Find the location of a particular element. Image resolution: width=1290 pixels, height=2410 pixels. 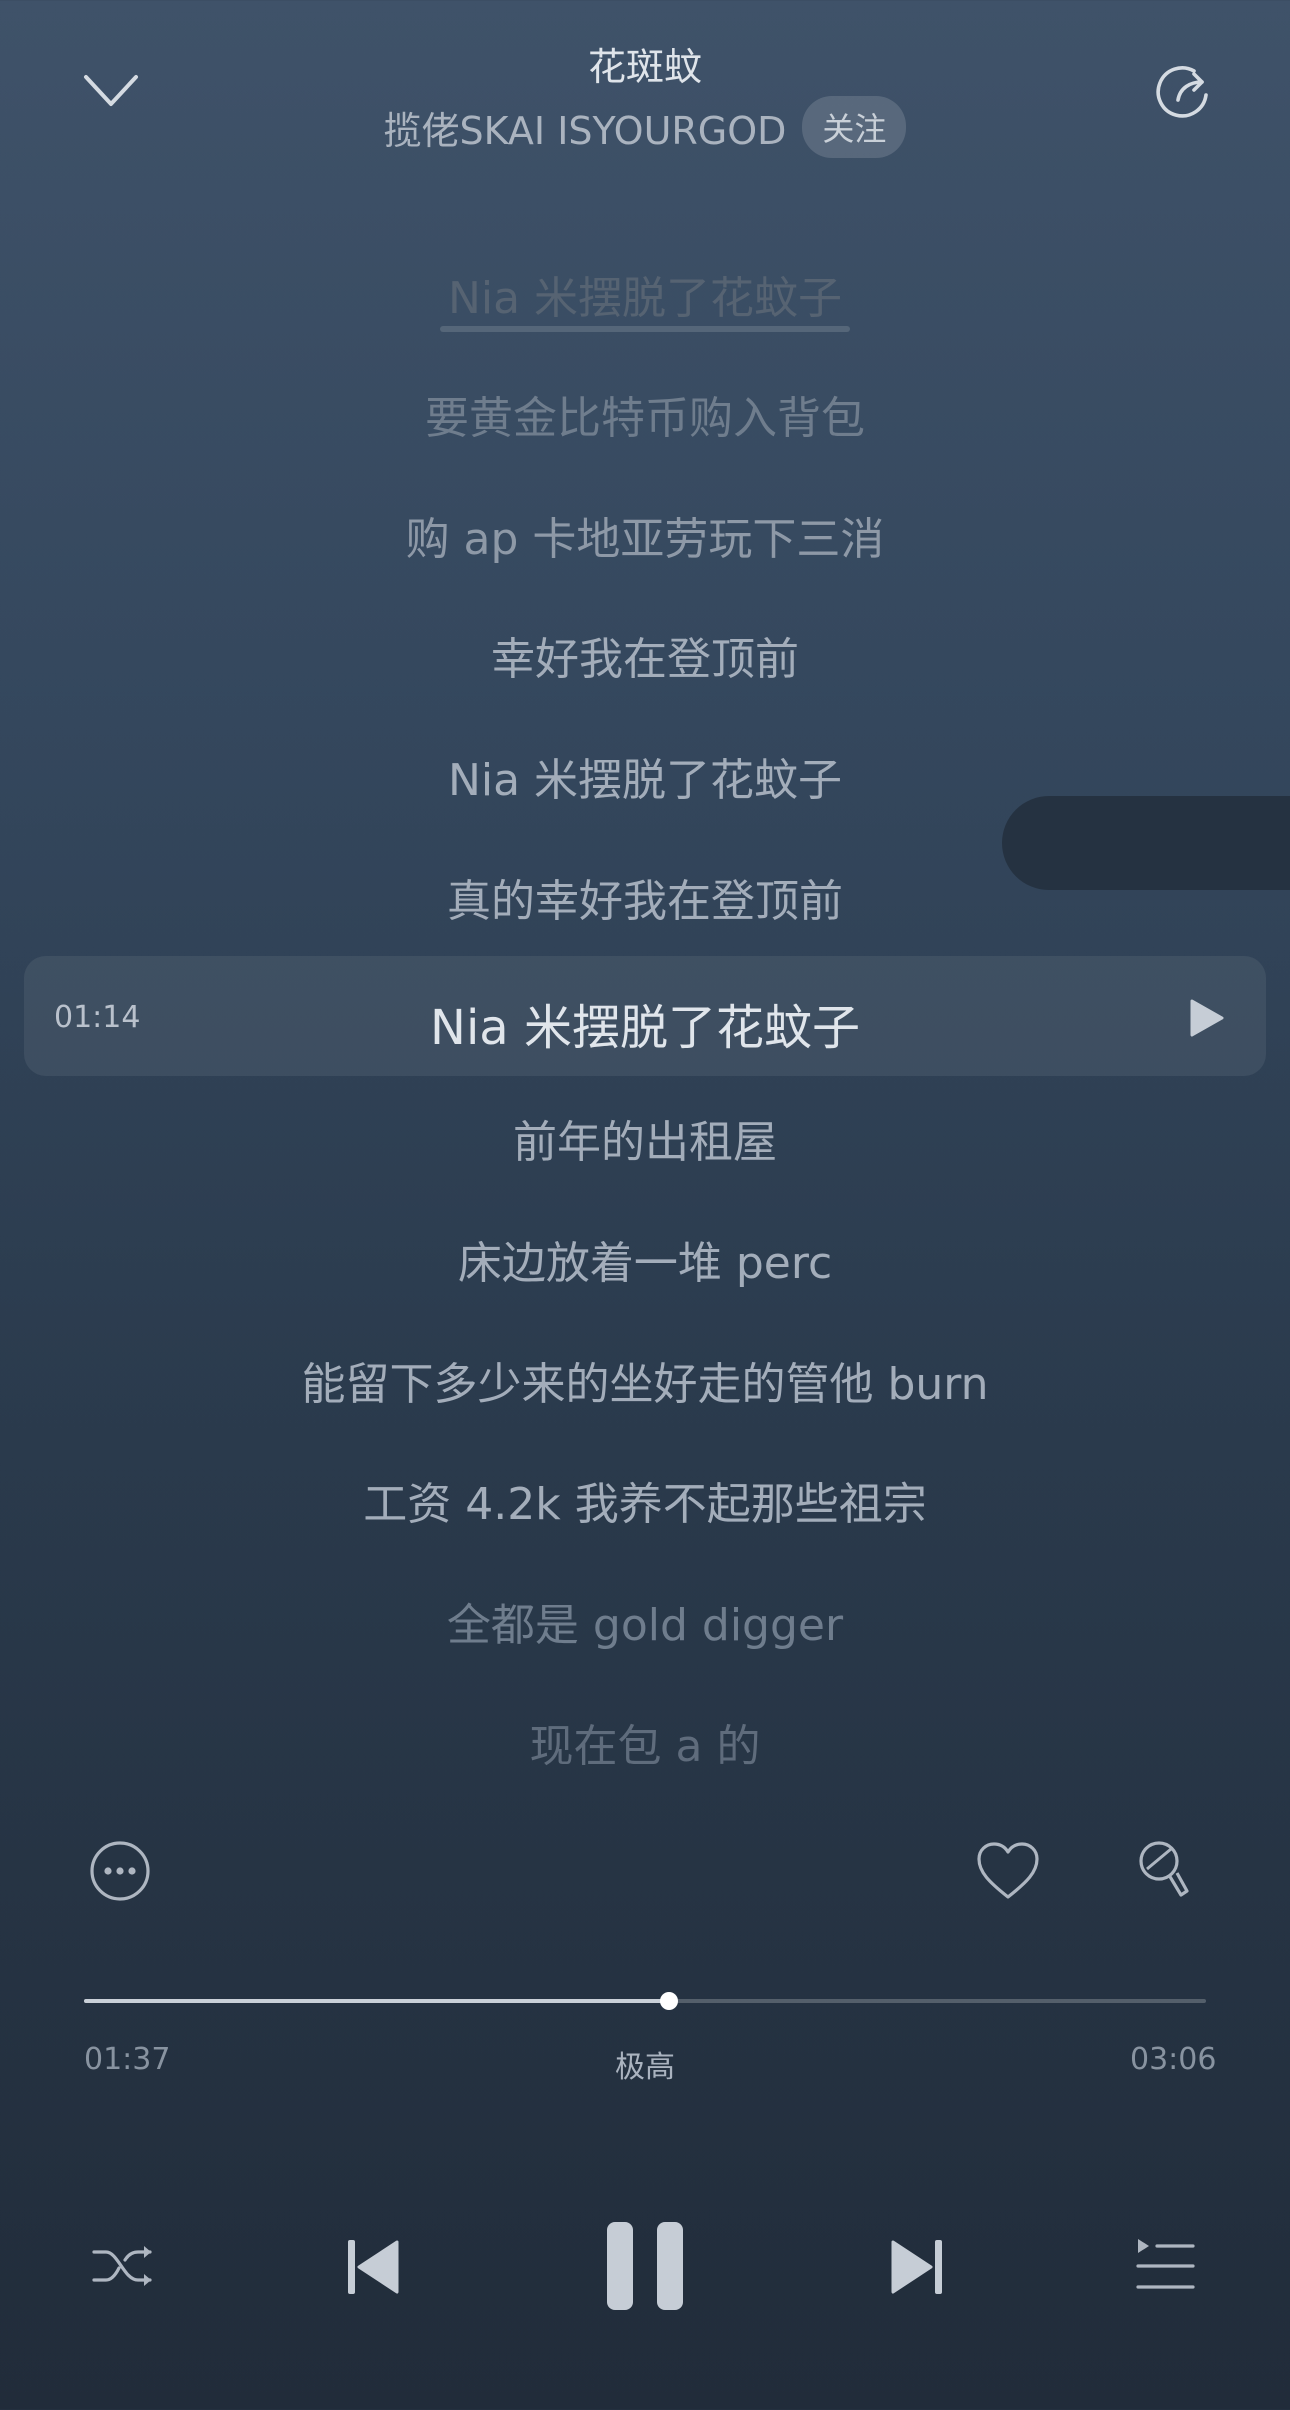

previous-button is located at coordinates (373, 2267).